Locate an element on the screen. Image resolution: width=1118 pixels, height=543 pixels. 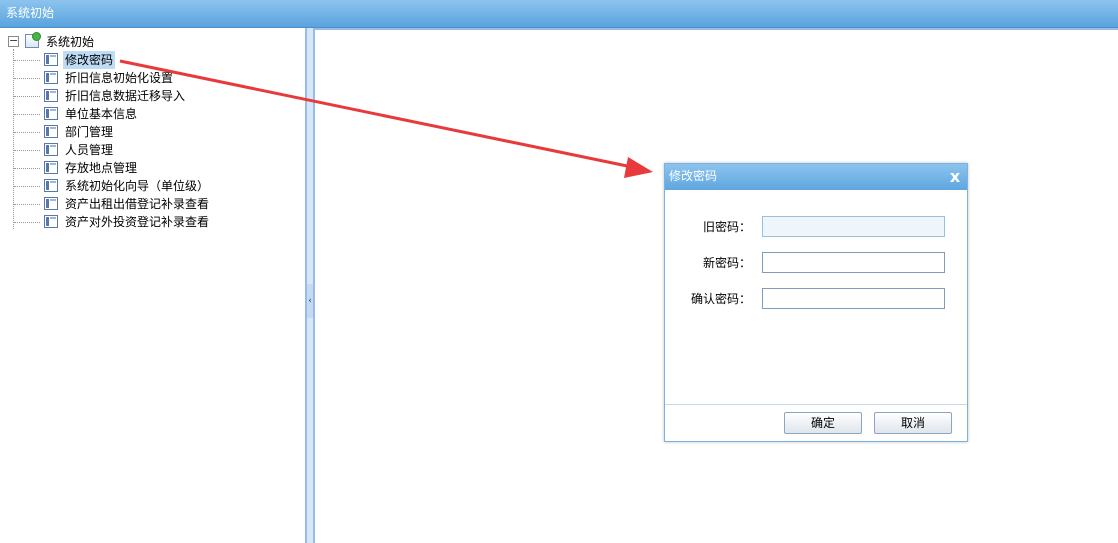
dialog-footer: 确定 取消 is located at coordinates (816, 422).